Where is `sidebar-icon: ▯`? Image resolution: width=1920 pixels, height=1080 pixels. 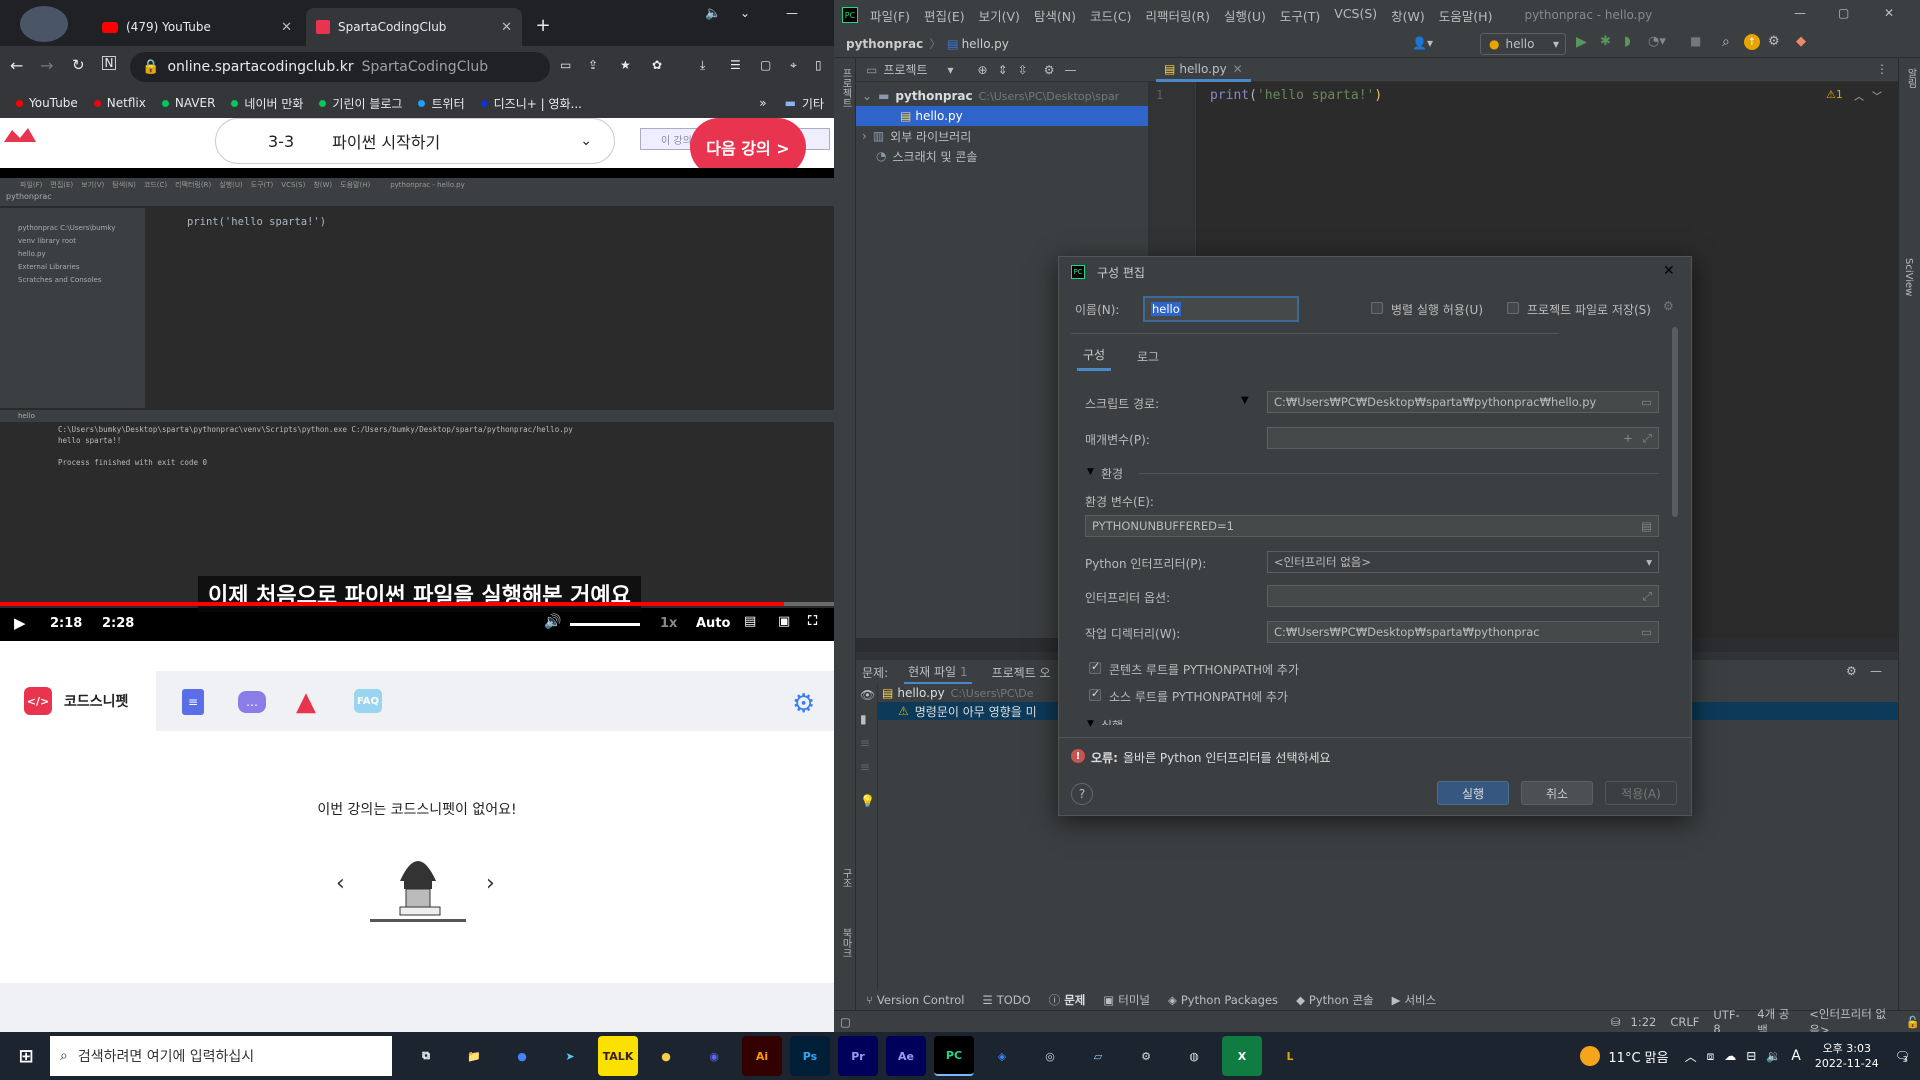 sidebar-icon: ▯ is located at coordinates (818, 65).